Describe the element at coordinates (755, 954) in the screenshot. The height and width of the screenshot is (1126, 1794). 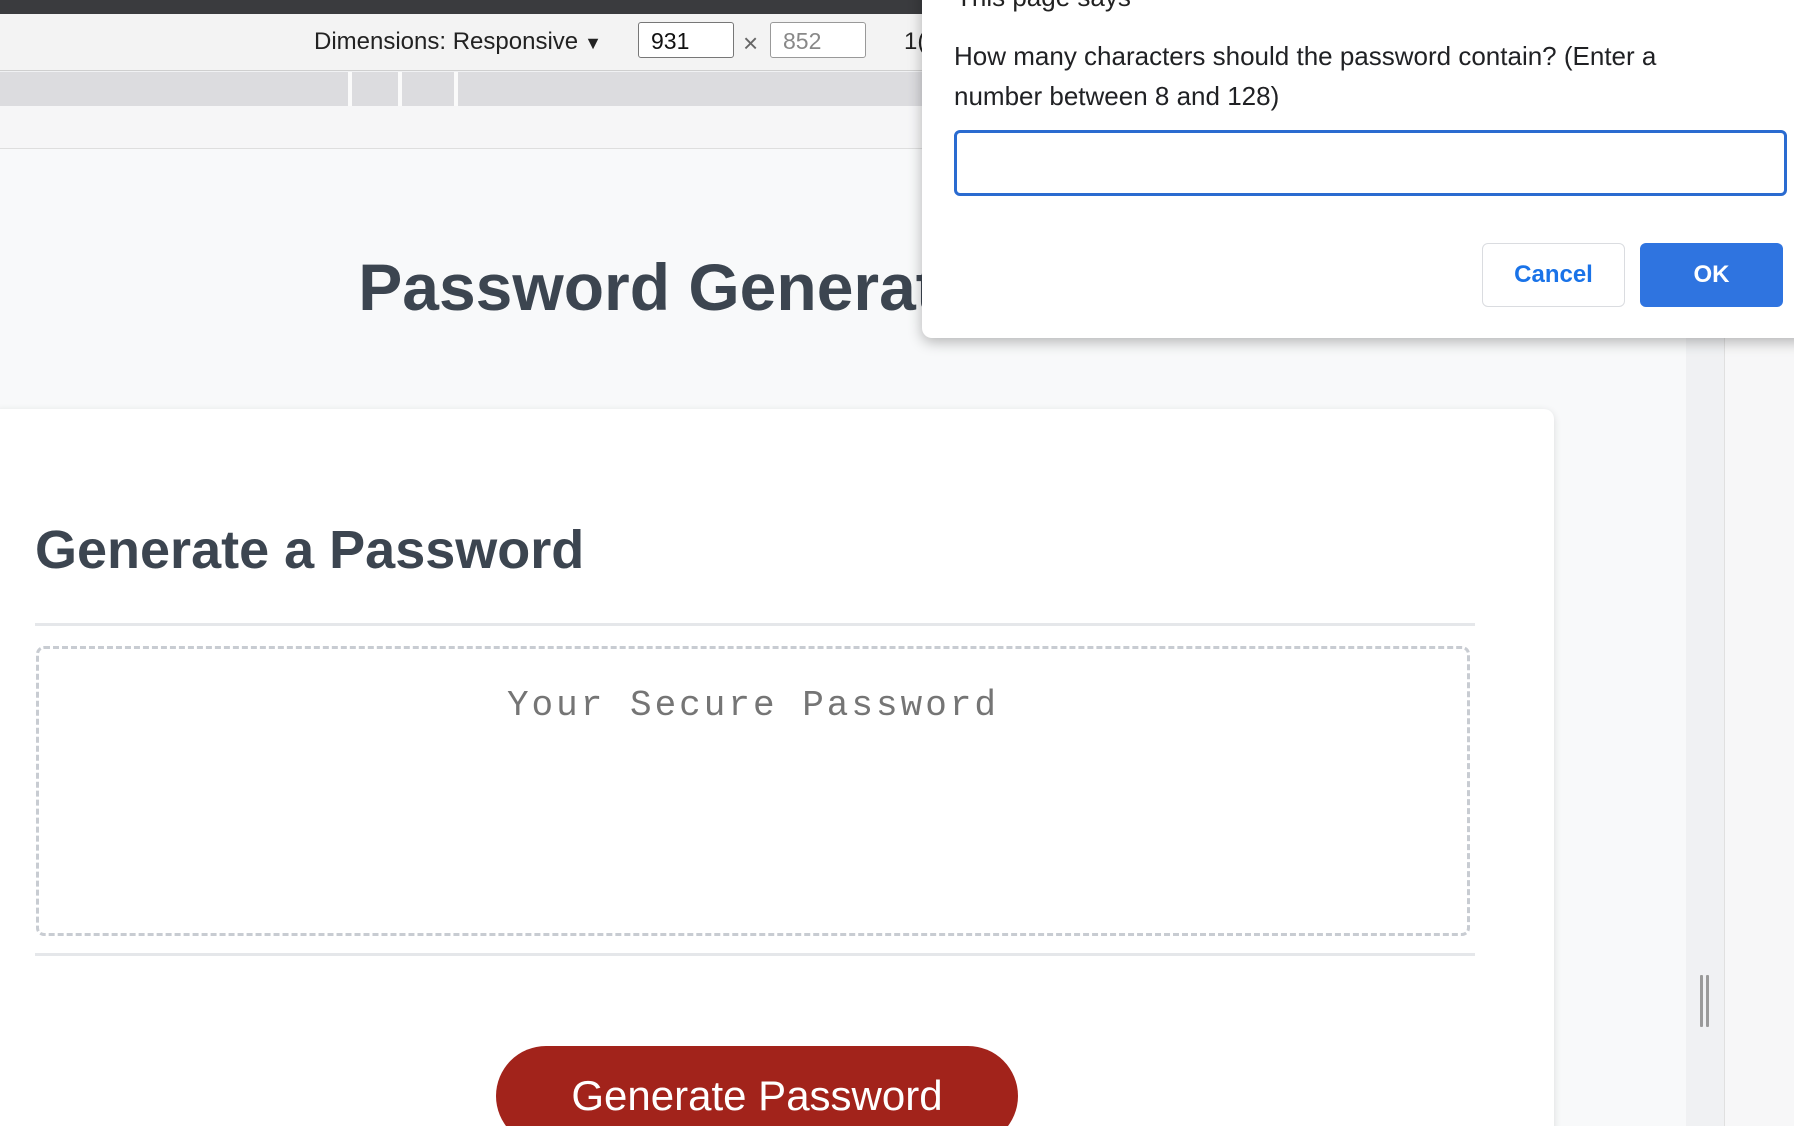
I see `card-footer-divider` at that location.